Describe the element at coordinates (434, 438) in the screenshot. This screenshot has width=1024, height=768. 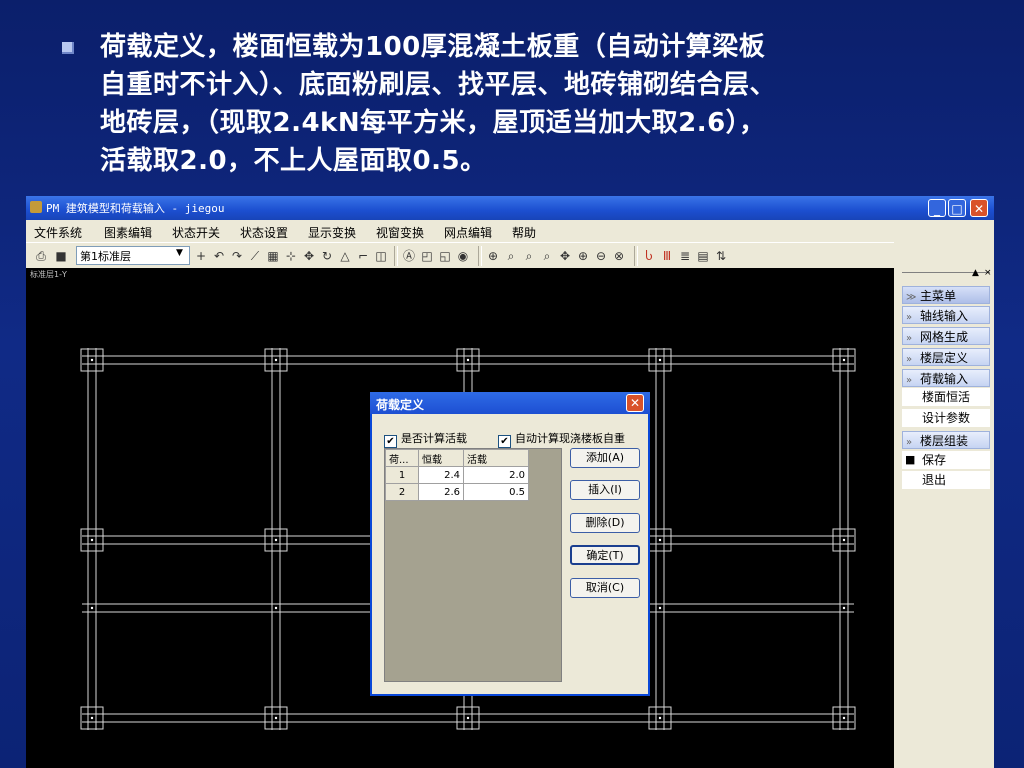
I see `calc-live-load-label: 是否计算活载` at that location.